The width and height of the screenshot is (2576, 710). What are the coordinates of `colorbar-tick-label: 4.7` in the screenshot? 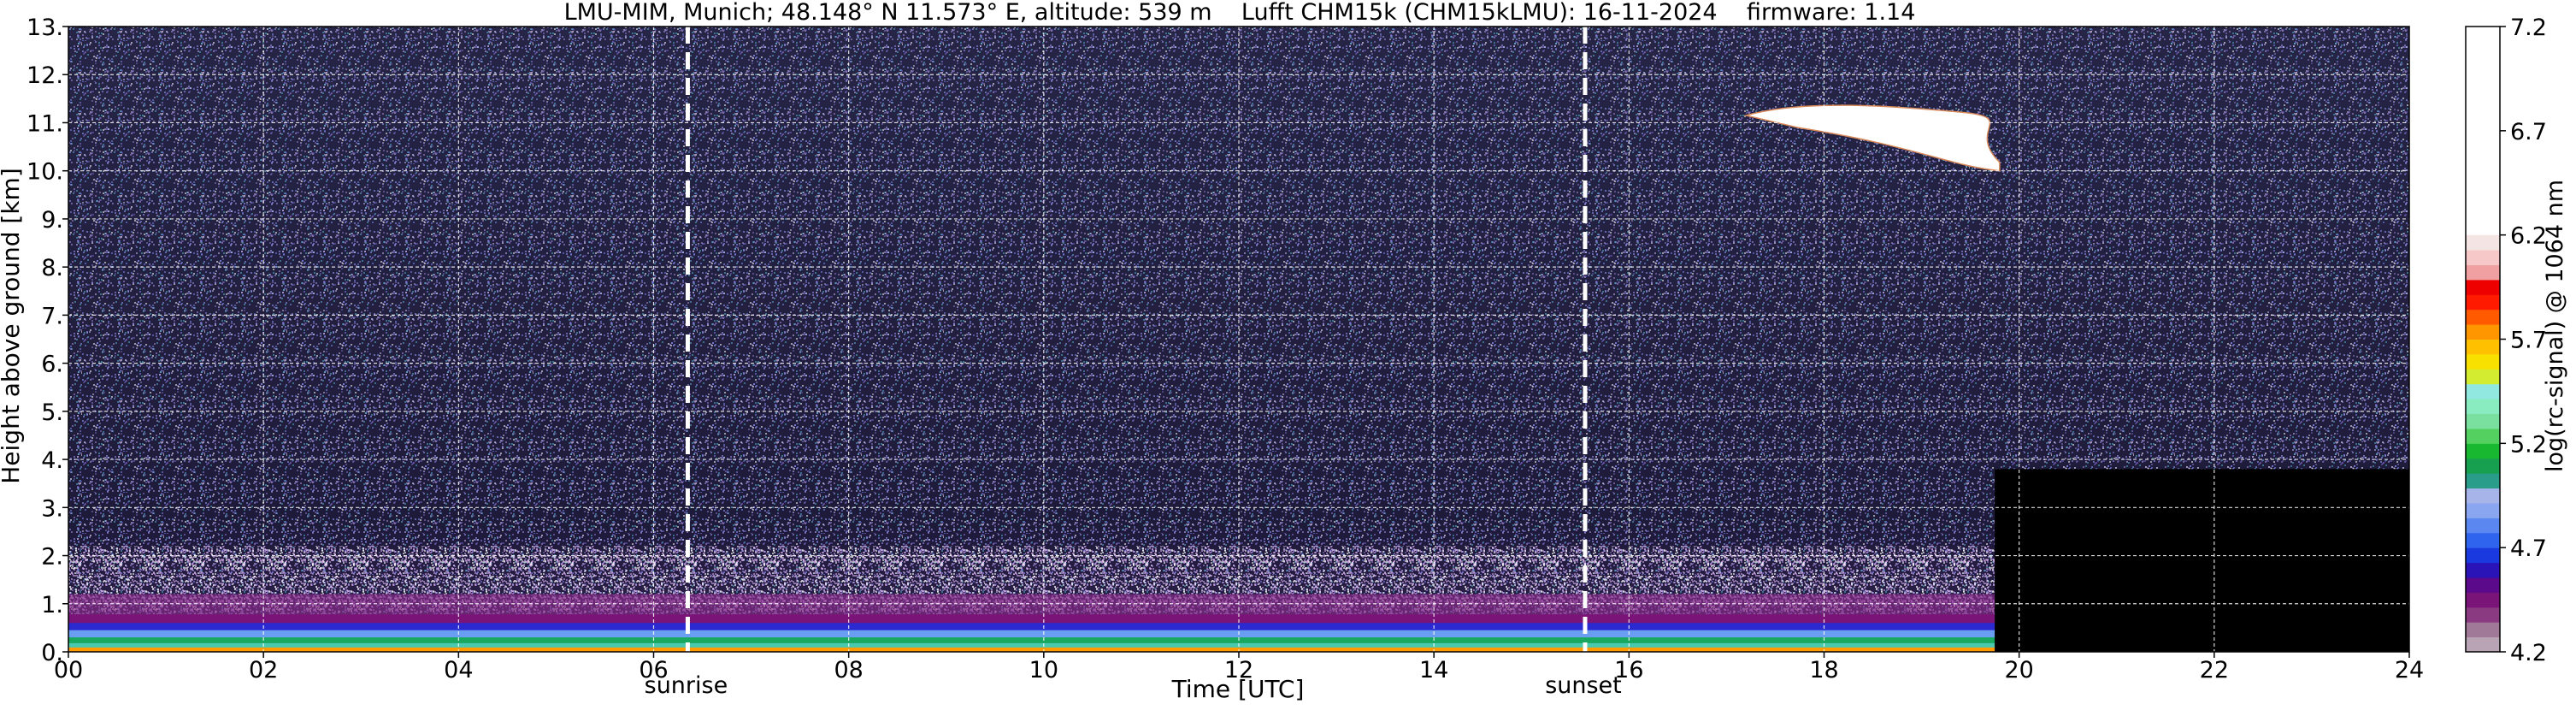 It's located at (2528, 548).